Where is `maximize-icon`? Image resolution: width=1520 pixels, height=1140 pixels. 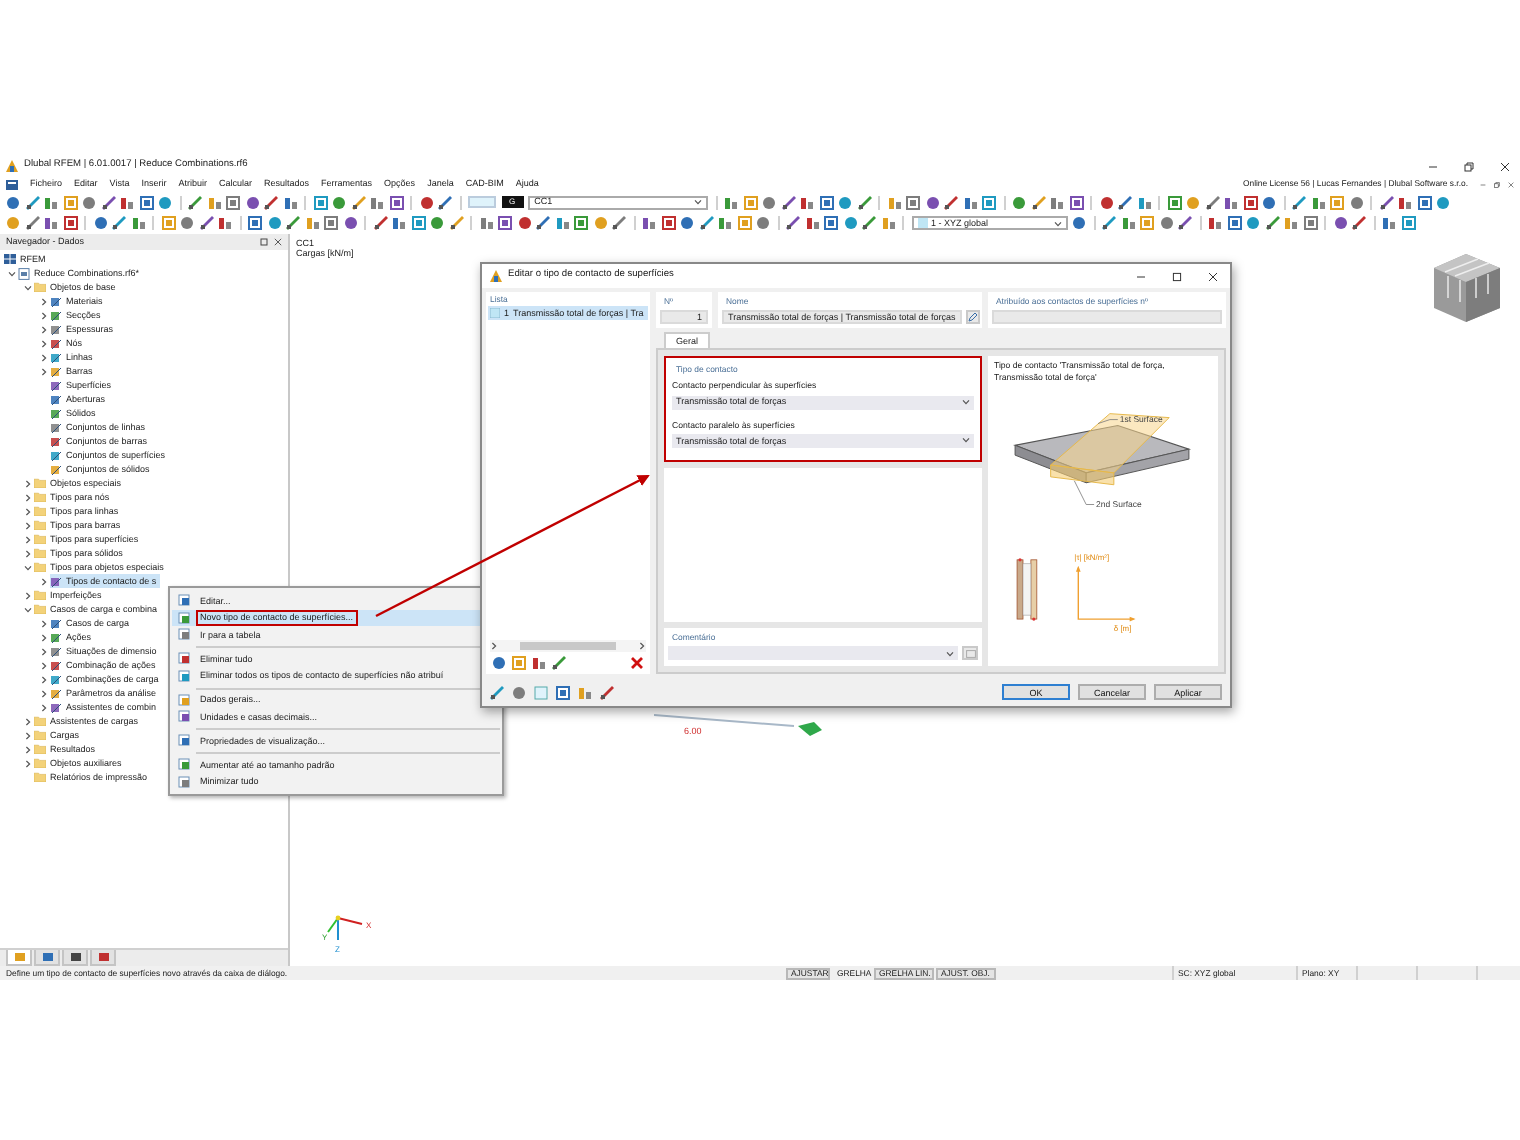
maximize-icon is located at coordinates (1177, 276).